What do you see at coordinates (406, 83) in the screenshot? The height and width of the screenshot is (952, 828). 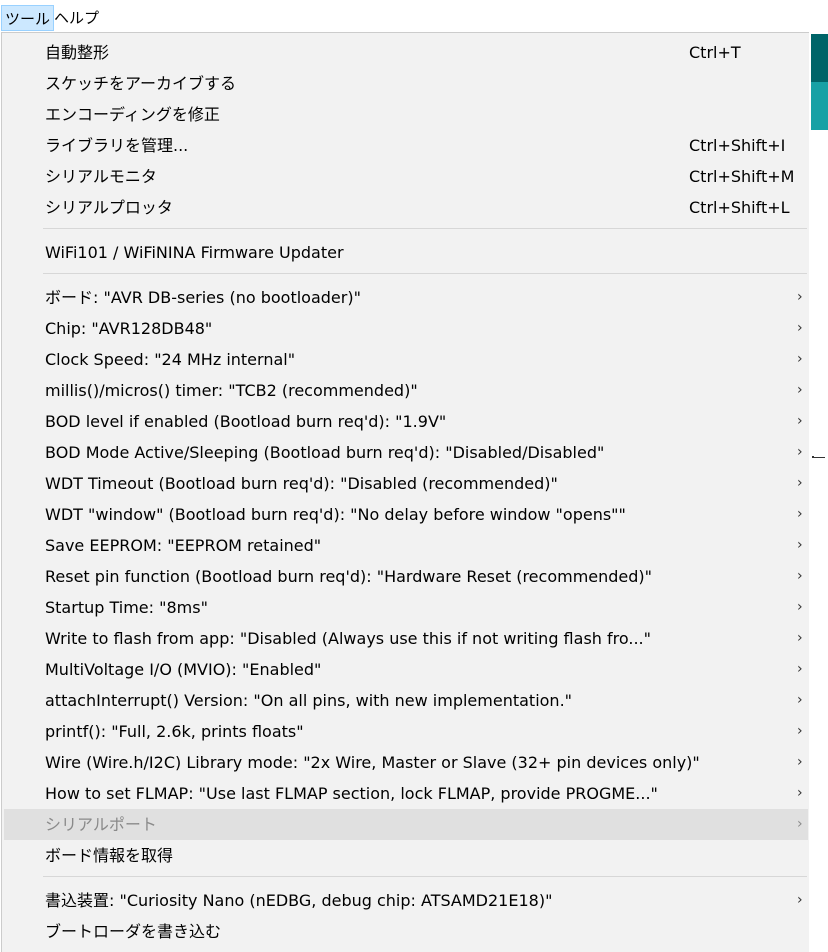 I see `menu-item-archive-sketch: スケッチをアーカイブする` at bounding box center [406, 83].